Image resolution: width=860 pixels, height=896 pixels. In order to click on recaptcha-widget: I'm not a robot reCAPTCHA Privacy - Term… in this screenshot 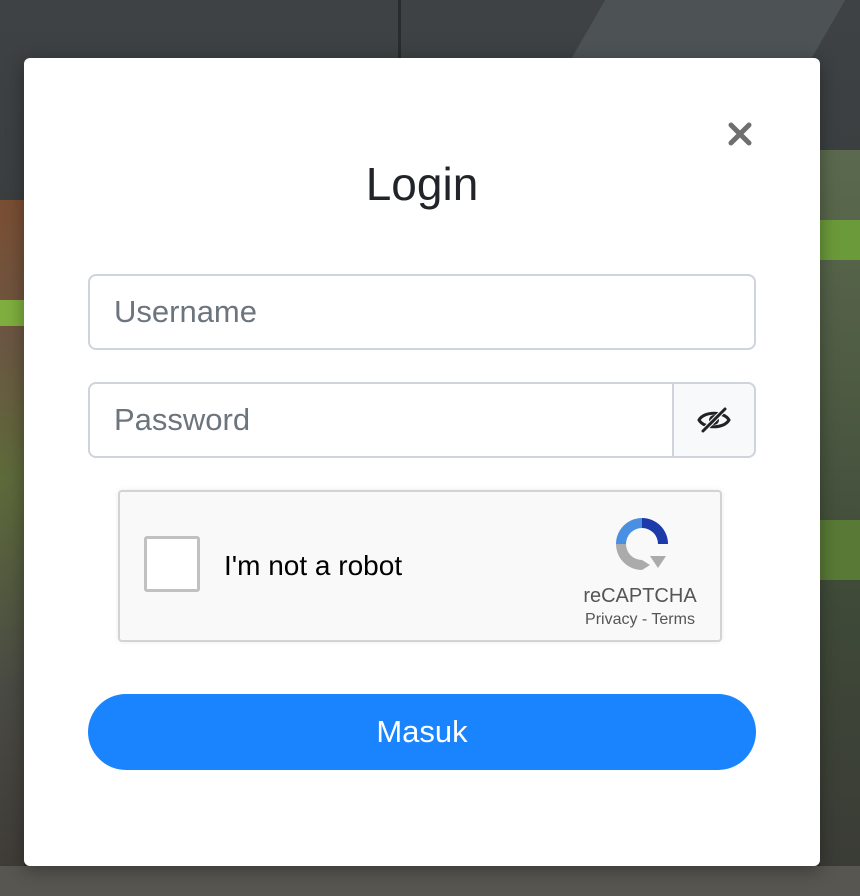, I will do `click(420, 566)`.